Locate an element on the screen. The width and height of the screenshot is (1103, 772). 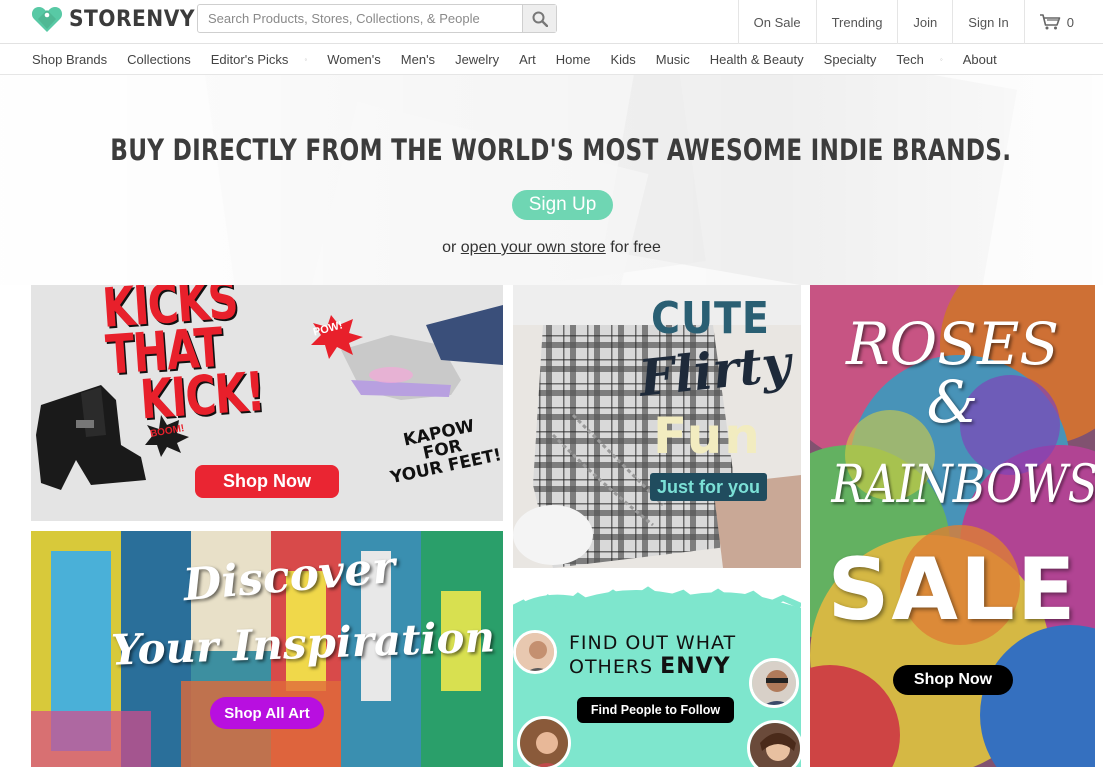
cart-button: 0 is located at coordinates (1055, 22).